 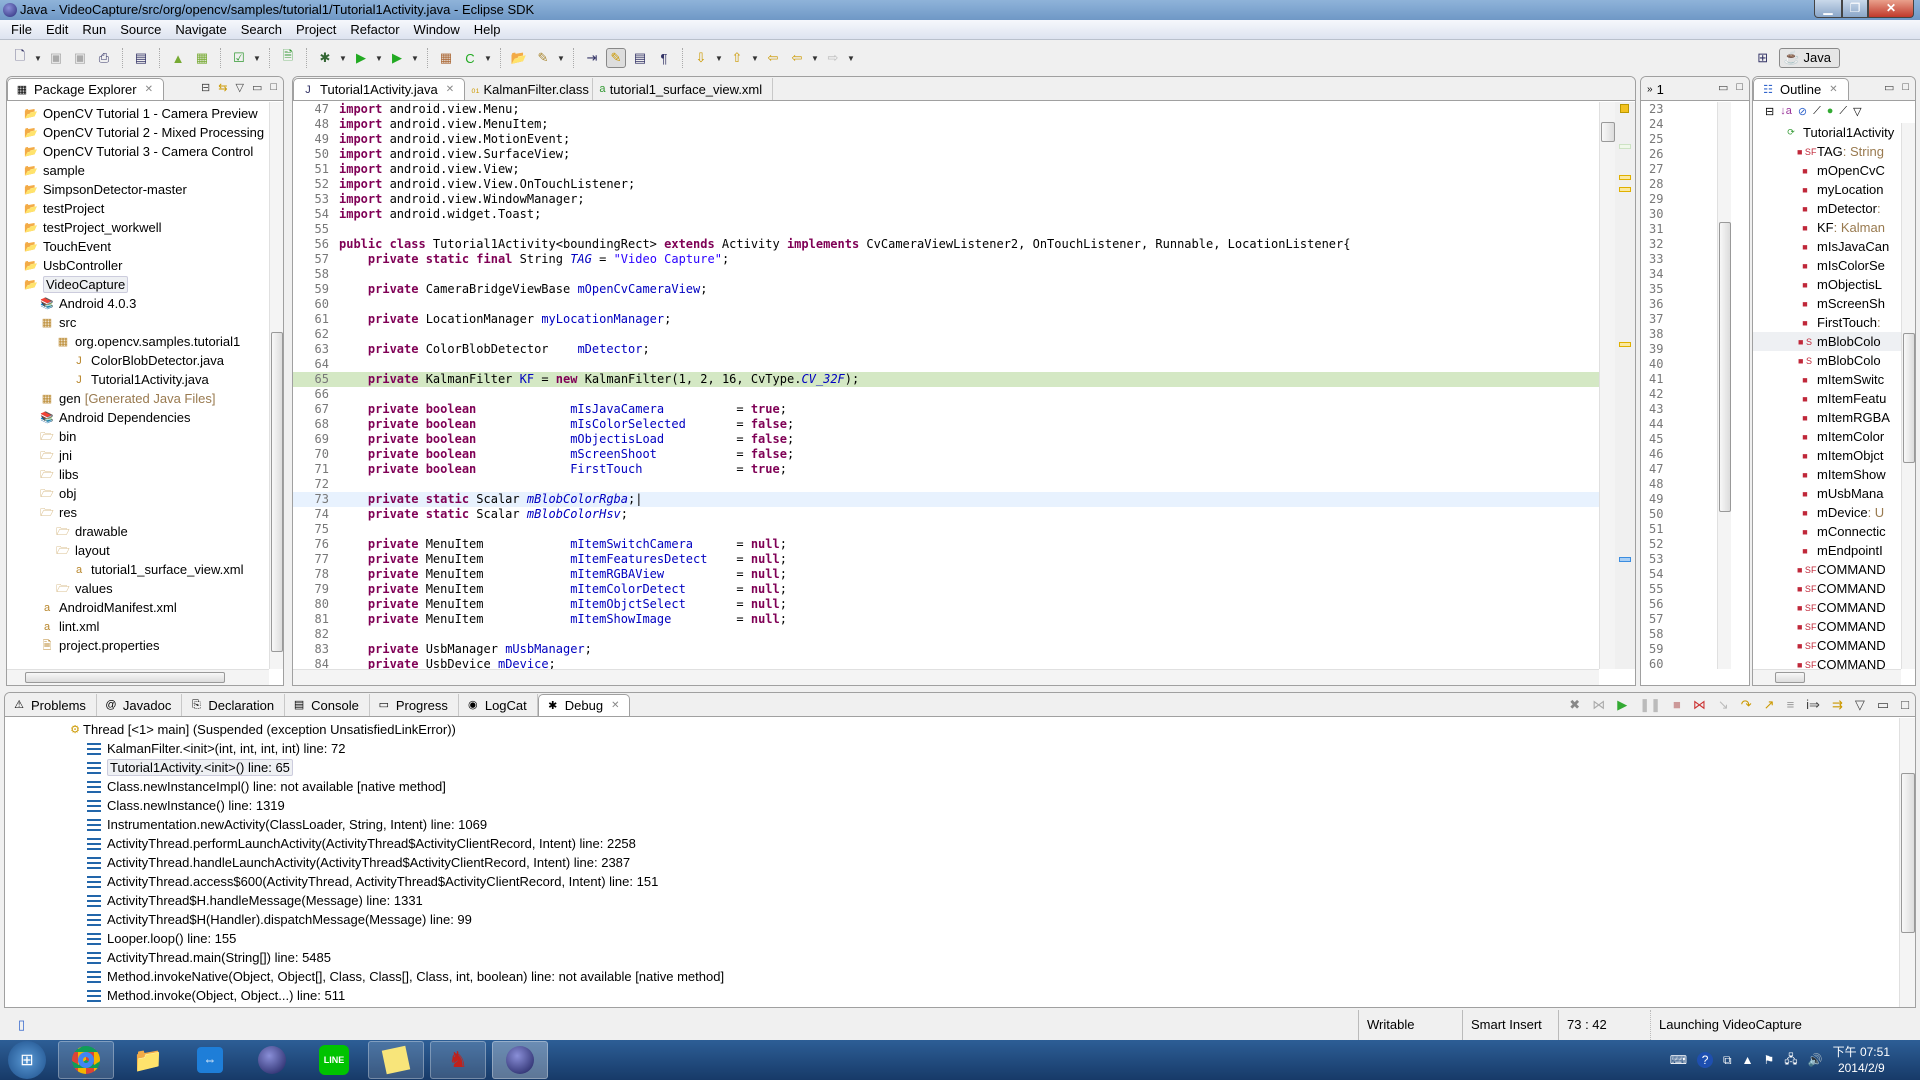 What do you see at coordinates (138, 569) in the screenshot?
I see `tree-item: a tutorial1_surface_view.xml` at bounding box center [138, 569].